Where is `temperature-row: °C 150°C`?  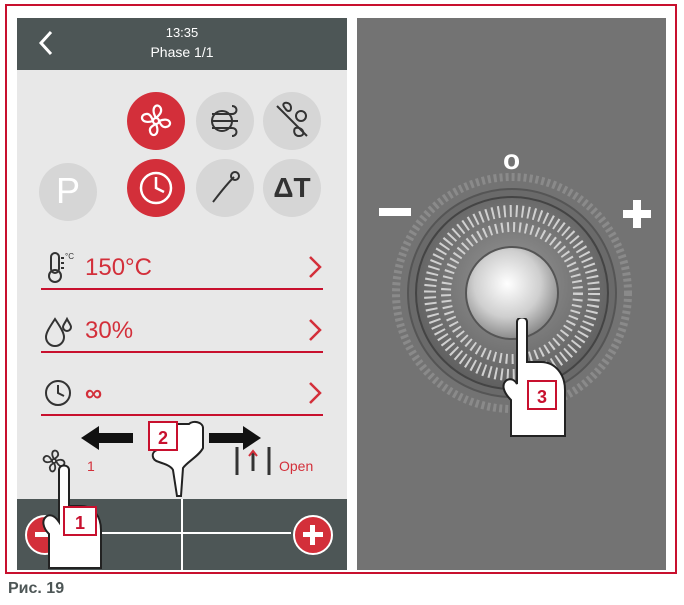 temperature-row: °C 150°C is located at coordinates (182, 267).